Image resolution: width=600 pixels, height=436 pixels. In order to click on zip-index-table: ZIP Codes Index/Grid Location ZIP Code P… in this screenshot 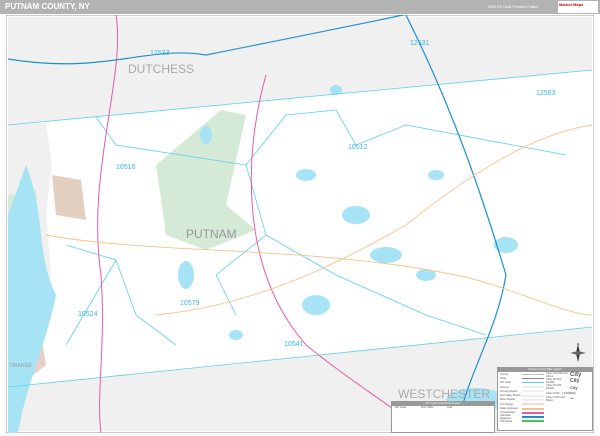, I will do `click(443, 417)`.